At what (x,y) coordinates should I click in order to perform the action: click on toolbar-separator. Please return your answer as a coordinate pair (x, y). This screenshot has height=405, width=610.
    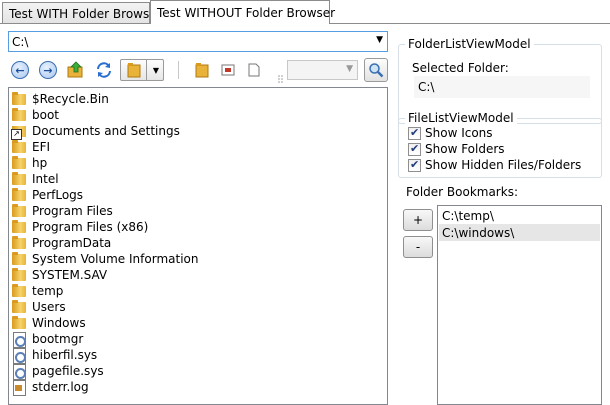
    Looking at the image, I should click on (178, 70).